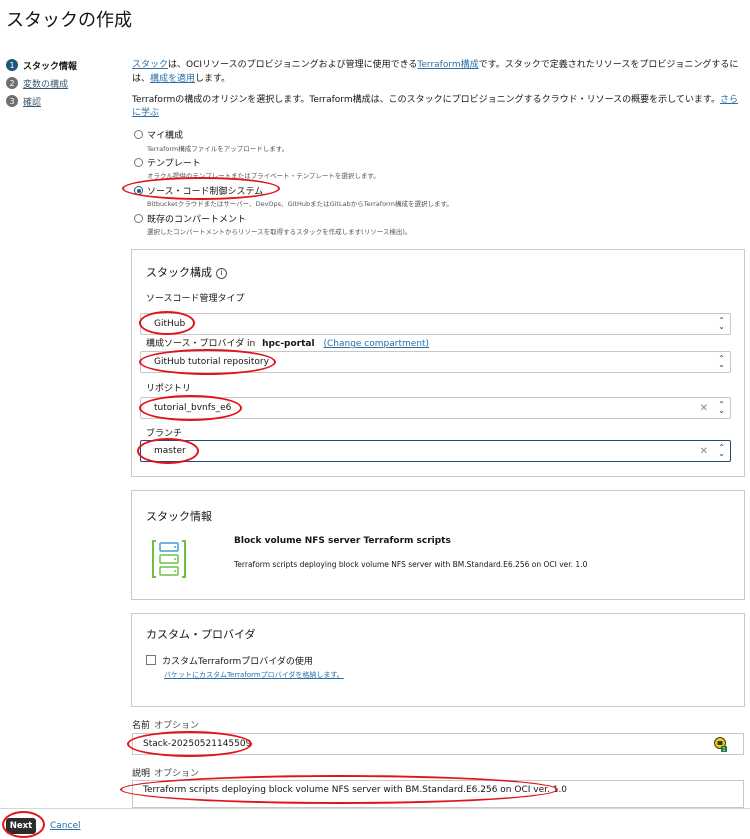  What do you see at coordinates (435, 324) in the screenshot?
I see `source-type-select: GitHub ⌃ ⌄` at bounding box center [435, 324].